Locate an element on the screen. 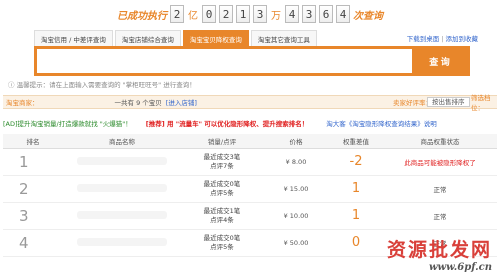  hint-text: ⓘ 温馨提示：请在上面输入需要查询的 "掌柜旺旺号" 进行查询！ is located at coordinates (102, 84).